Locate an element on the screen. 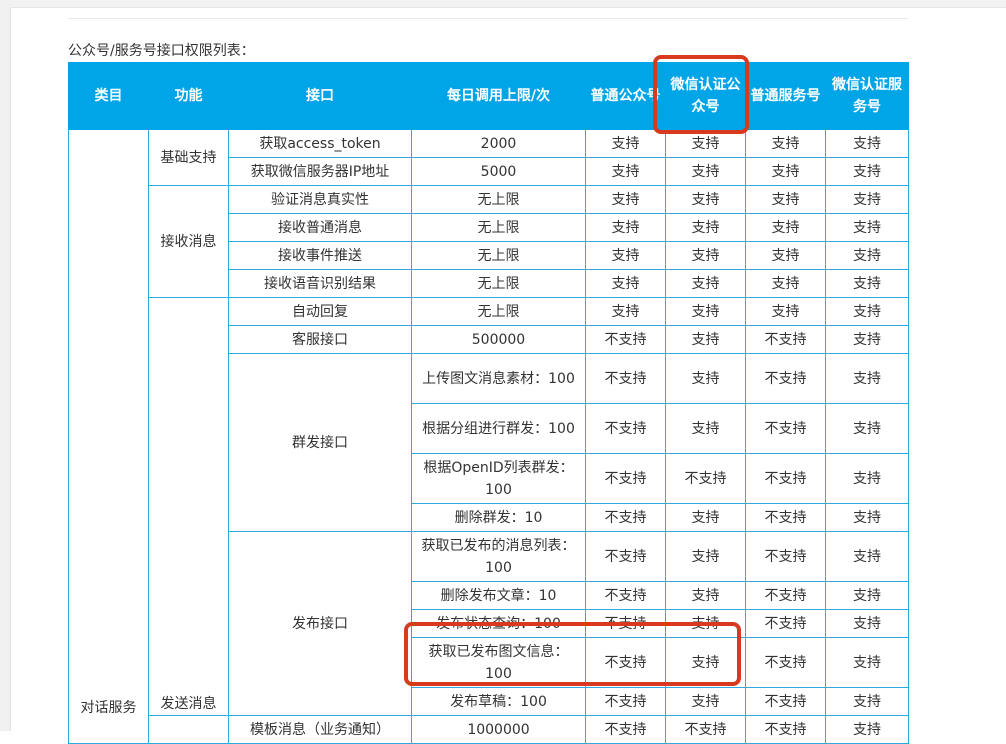 This screenshot has width=1006, height=744. limit-cell: 根据分组进行群发：100 is located at coordinates (498, 428).